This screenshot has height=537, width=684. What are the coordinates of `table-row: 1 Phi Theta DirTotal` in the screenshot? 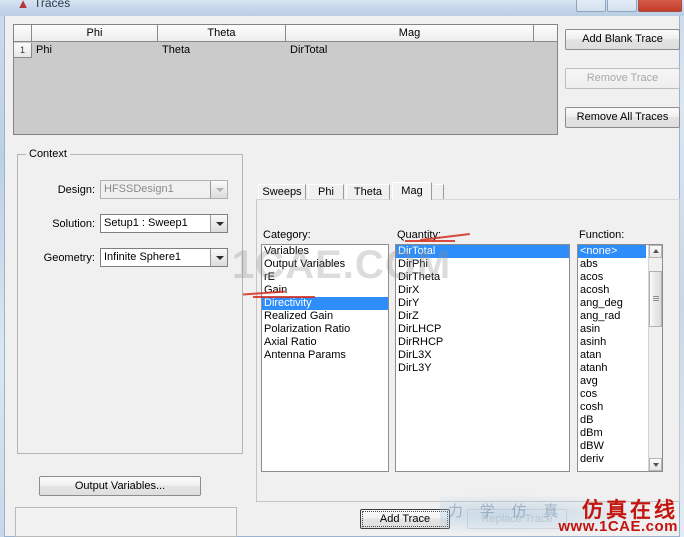 It's located at (285, 50).